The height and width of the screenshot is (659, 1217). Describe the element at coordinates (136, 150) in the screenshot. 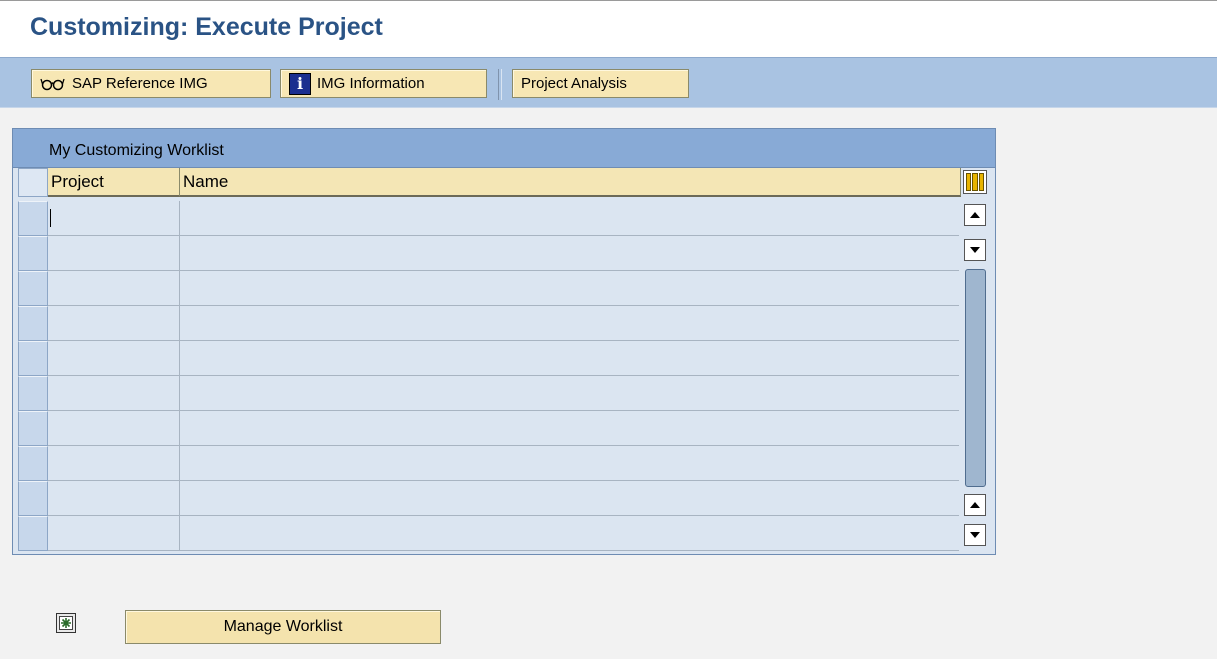

I see `worklist-title: My Customizing Worklist` at that location.